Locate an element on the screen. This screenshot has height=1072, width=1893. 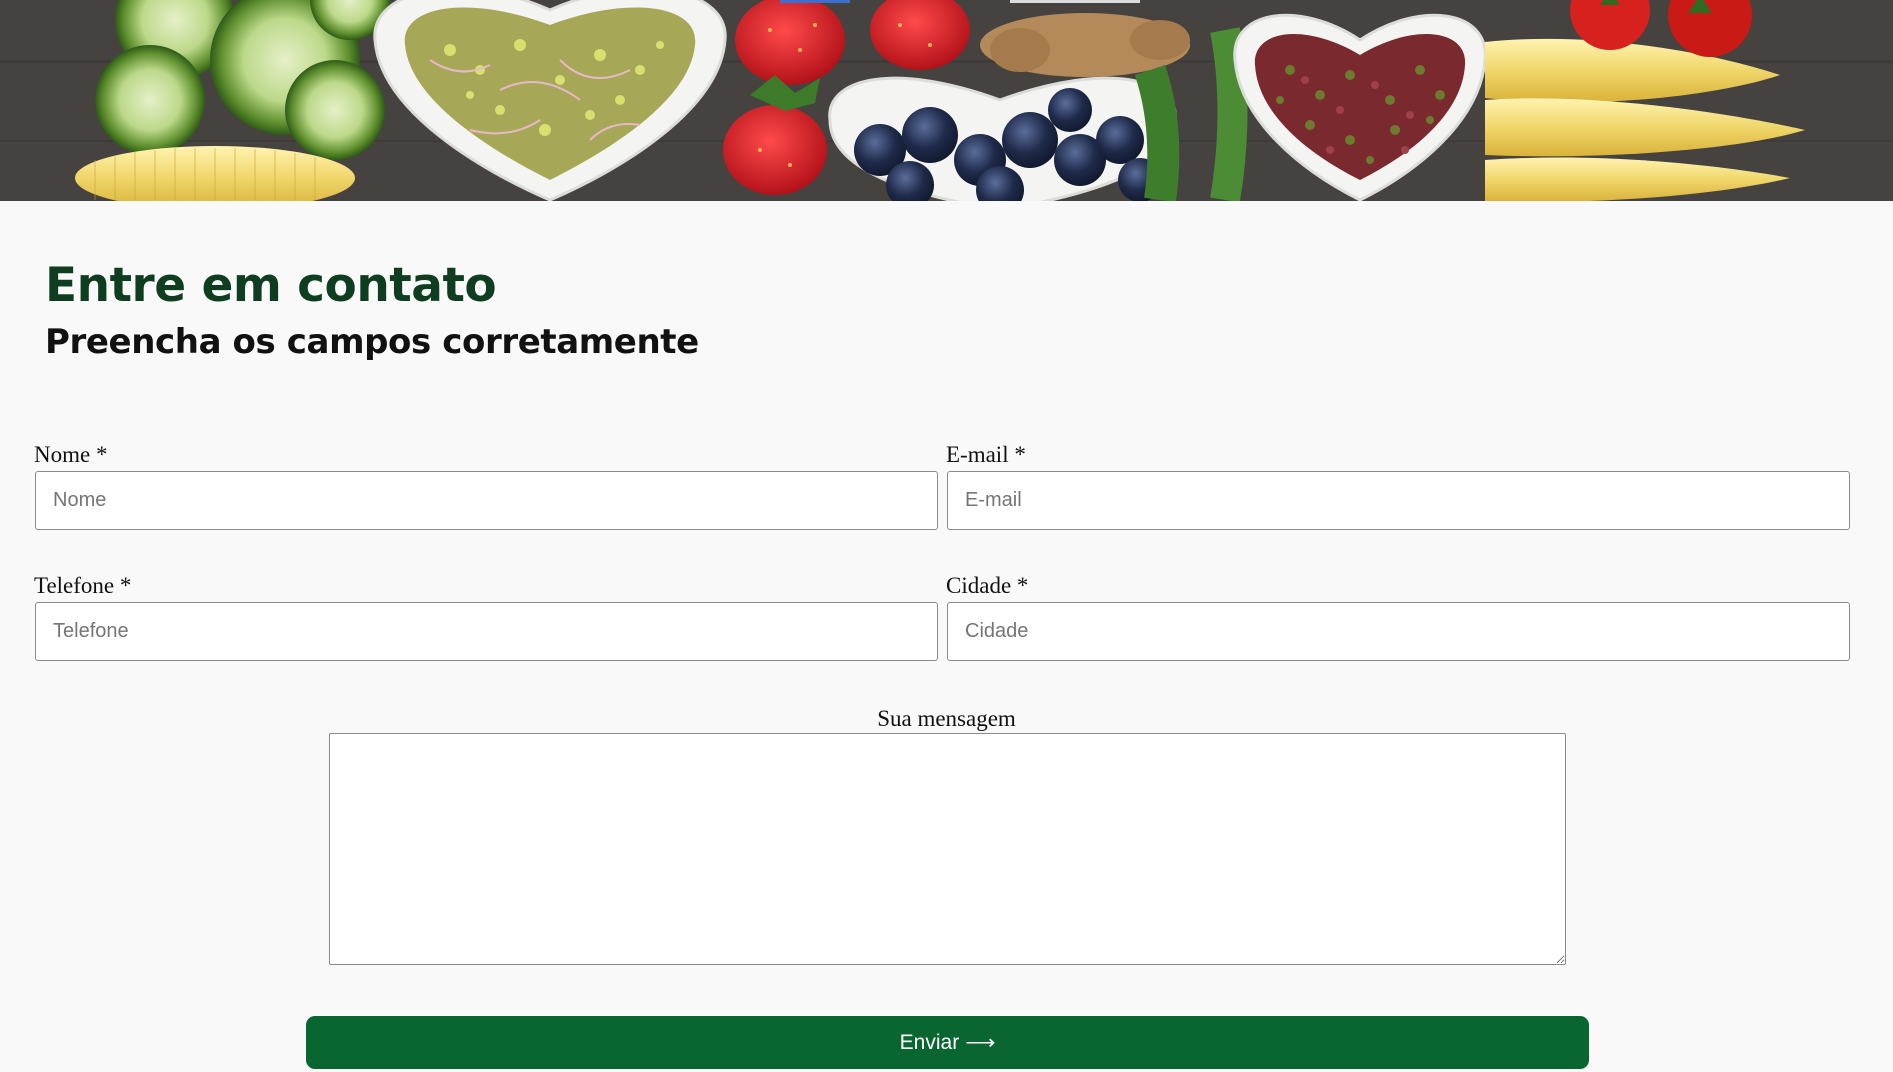
arrow-right-icon: ⟶ is located at coordinates (980, 1042).